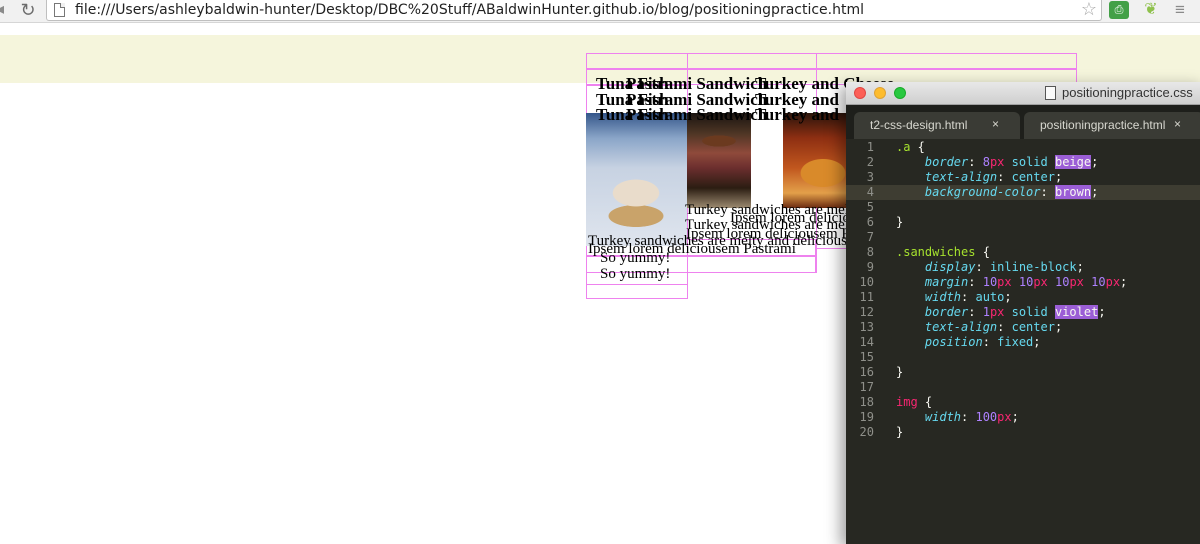 This screenshot has width=1200, height=544. Describe the element at coordinates (900, 93) in the screenshot. I see `maximize-window-button` at that location.